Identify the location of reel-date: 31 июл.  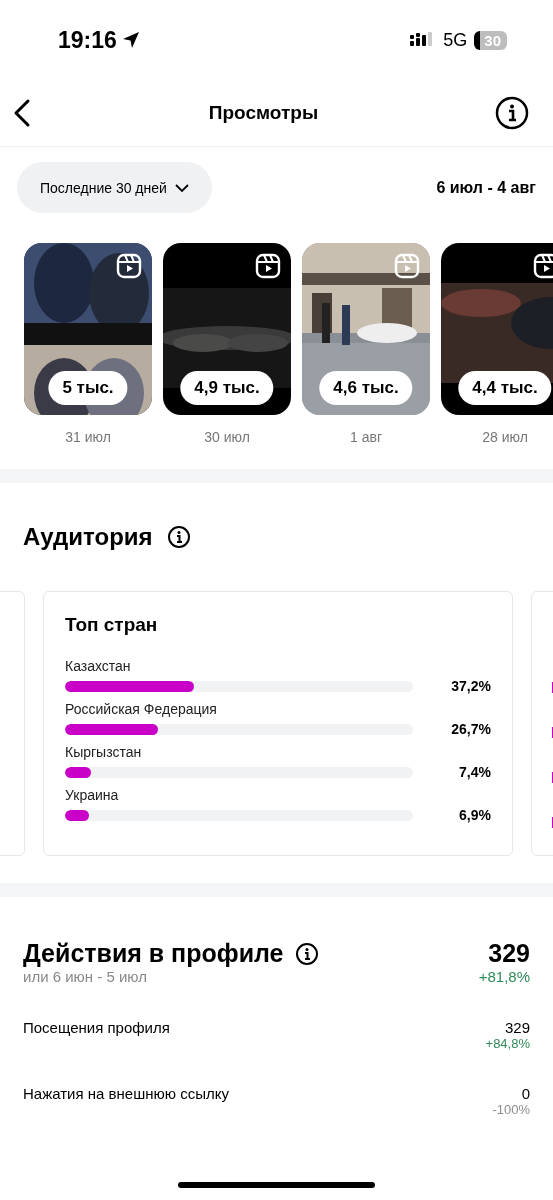
(88, 437).